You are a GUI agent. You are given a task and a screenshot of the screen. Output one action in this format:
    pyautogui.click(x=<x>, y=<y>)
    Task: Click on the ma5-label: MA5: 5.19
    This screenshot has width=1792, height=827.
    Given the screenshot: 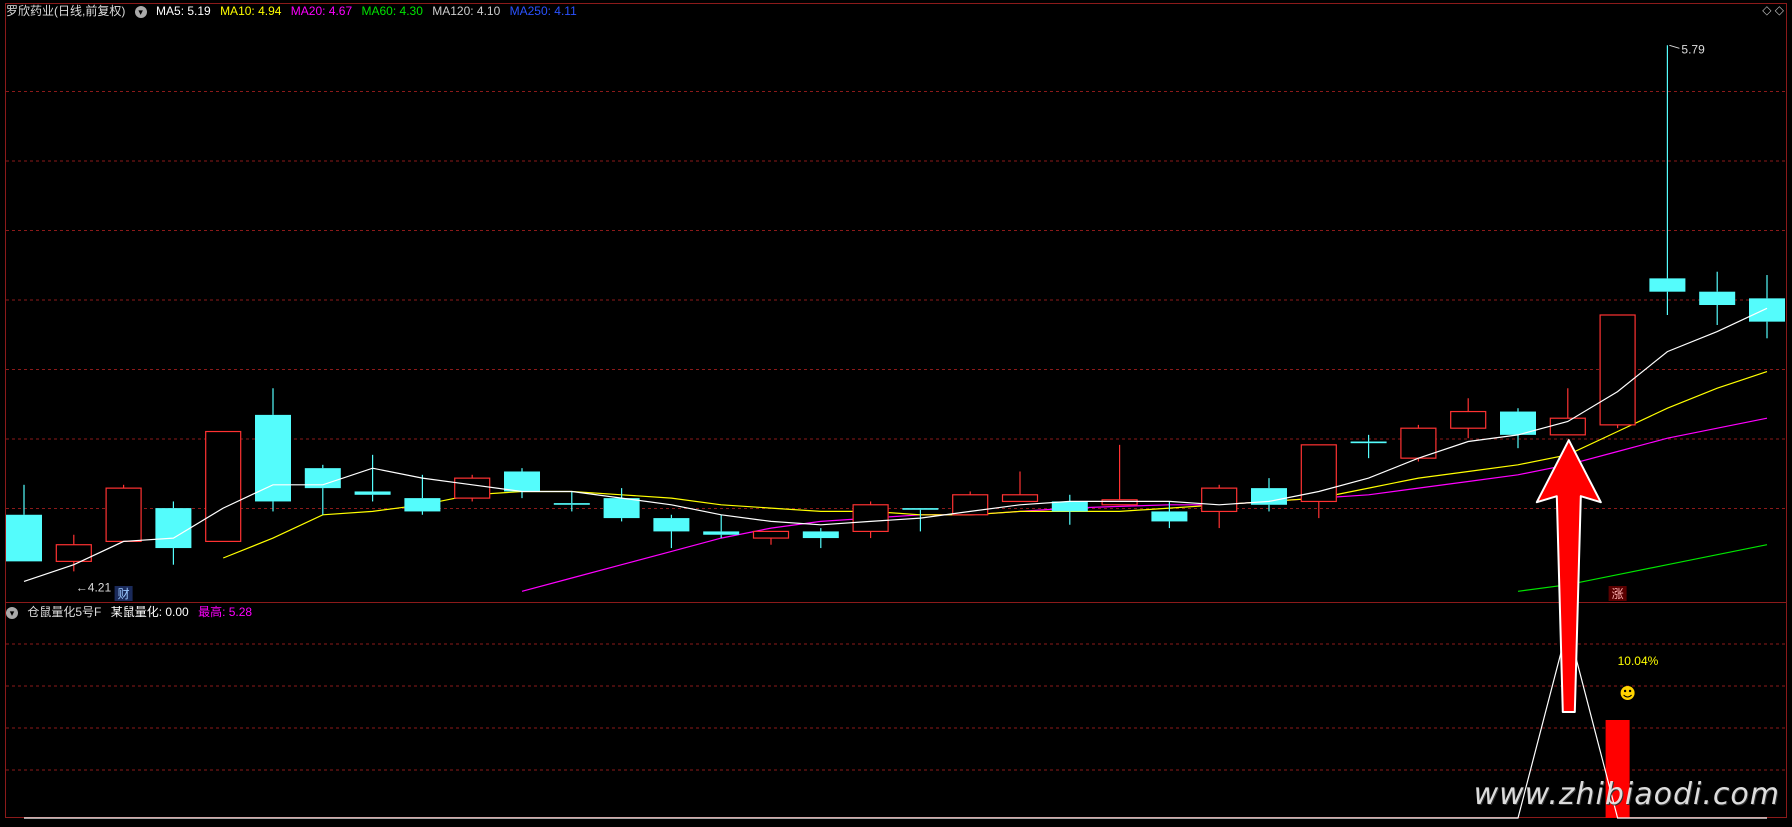 What is the action you would take?
    pyautogui.click(x=183, y=11)
    